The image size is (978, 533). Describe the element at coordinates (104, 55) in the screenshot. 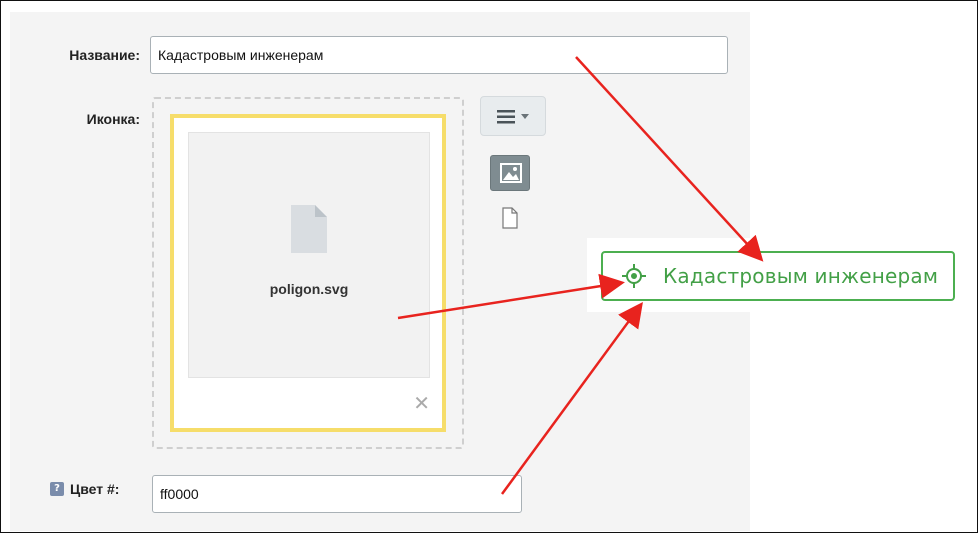

I see `name-label: Название:` at that location.